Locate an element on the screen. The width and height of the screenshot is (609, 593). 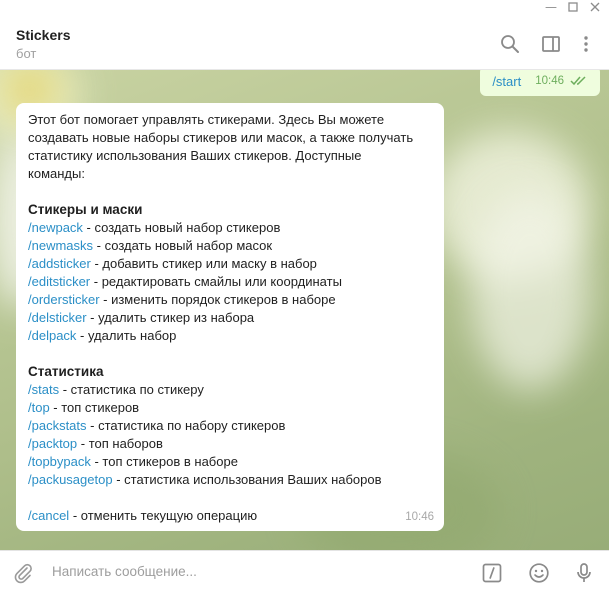
double-check-icon is located at coordinates (578, 81).